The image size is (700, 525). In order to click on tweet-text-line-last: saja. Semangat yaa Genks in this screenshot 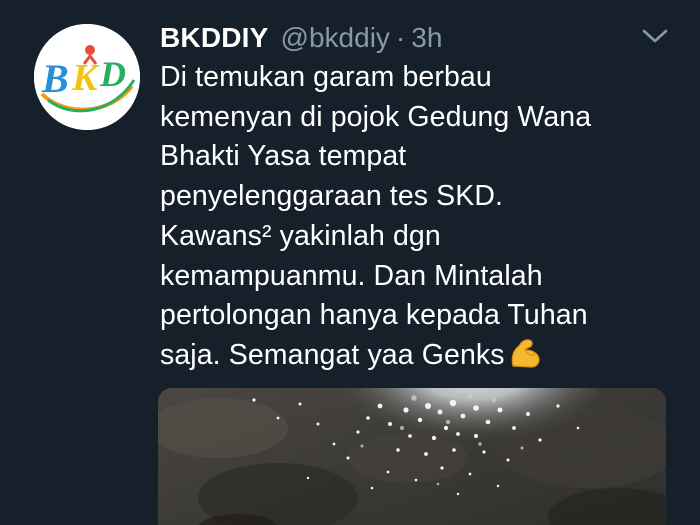, I will do `click(410, 359)`.